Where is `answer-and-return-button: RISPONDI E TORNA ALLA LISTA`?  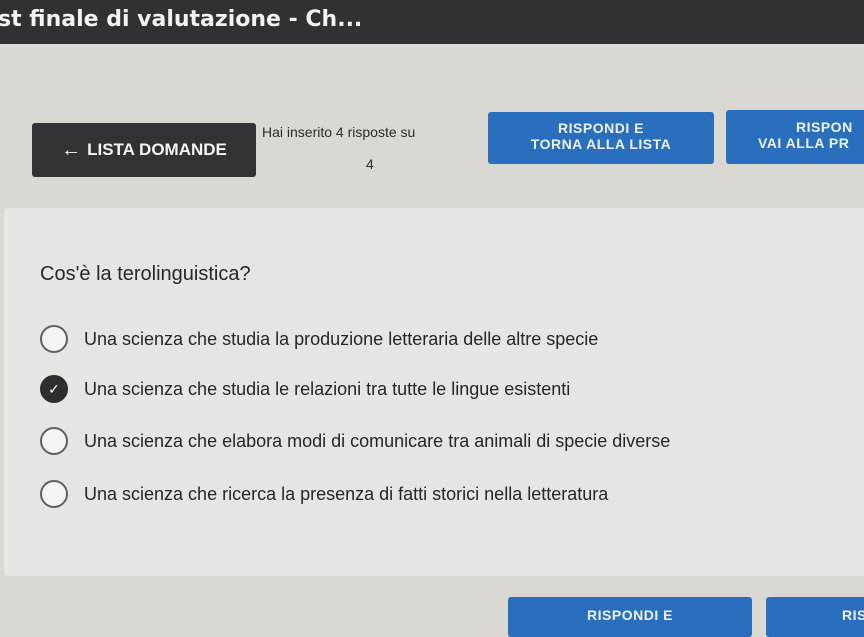 answer-and-return-button: RISPONDI E TORNA ALLA LISTA is located at coordinates (601, 138).